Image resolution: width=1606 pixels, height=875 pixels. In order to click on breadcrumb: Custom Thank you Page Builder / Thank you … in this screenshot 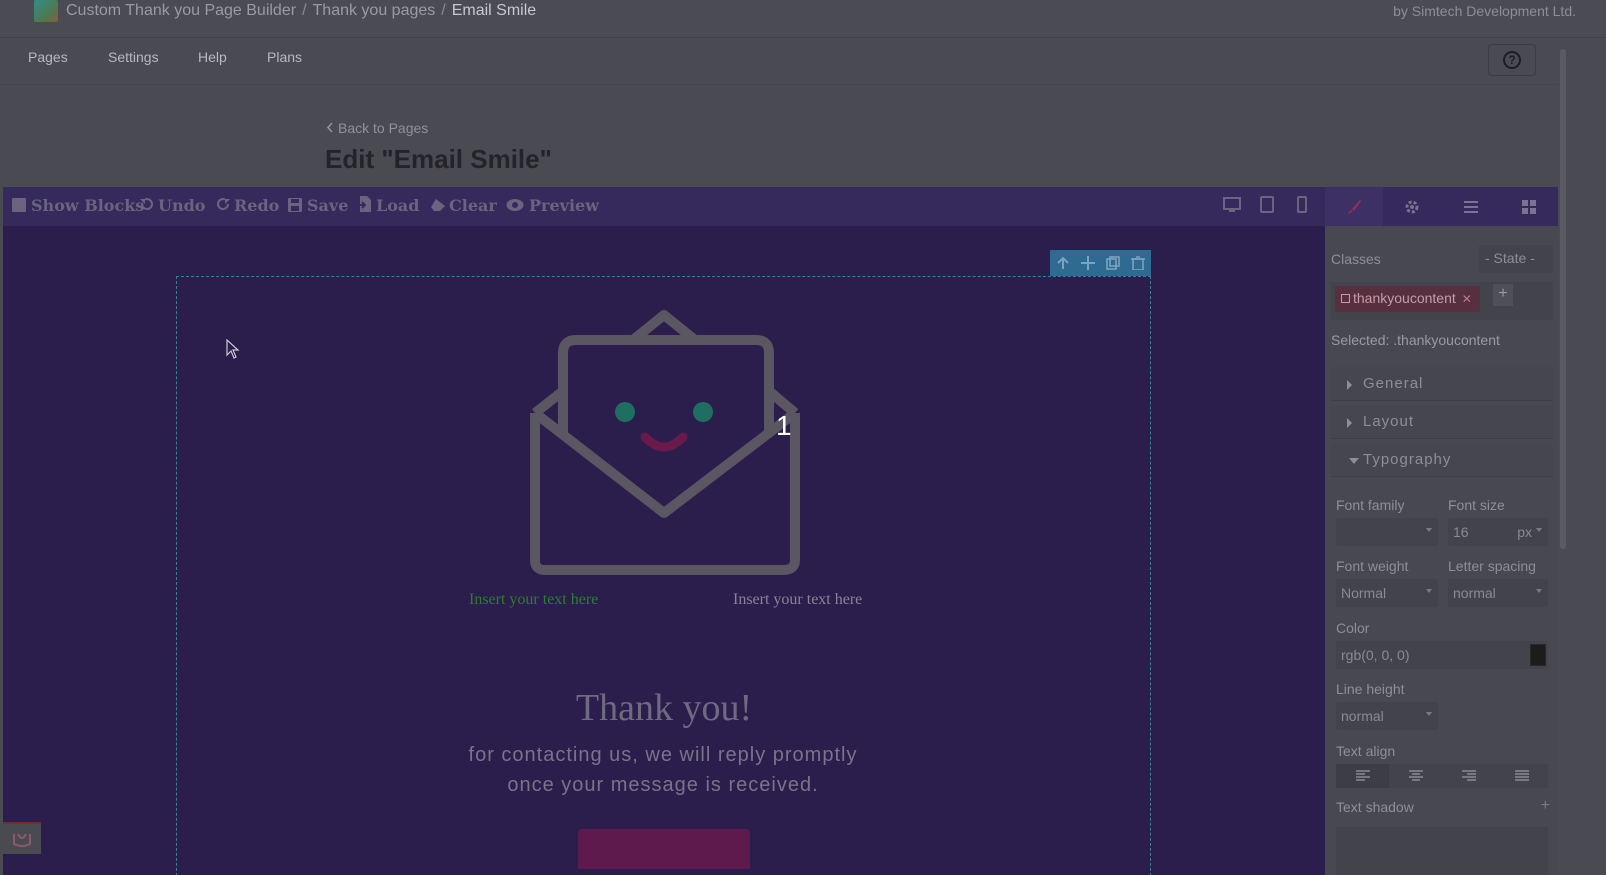, I will do `click(301, 11)`.